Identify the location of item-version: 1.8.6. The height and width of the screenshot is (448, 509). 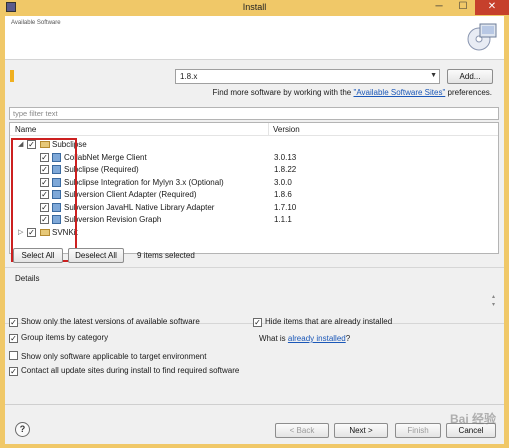
(283, 194).